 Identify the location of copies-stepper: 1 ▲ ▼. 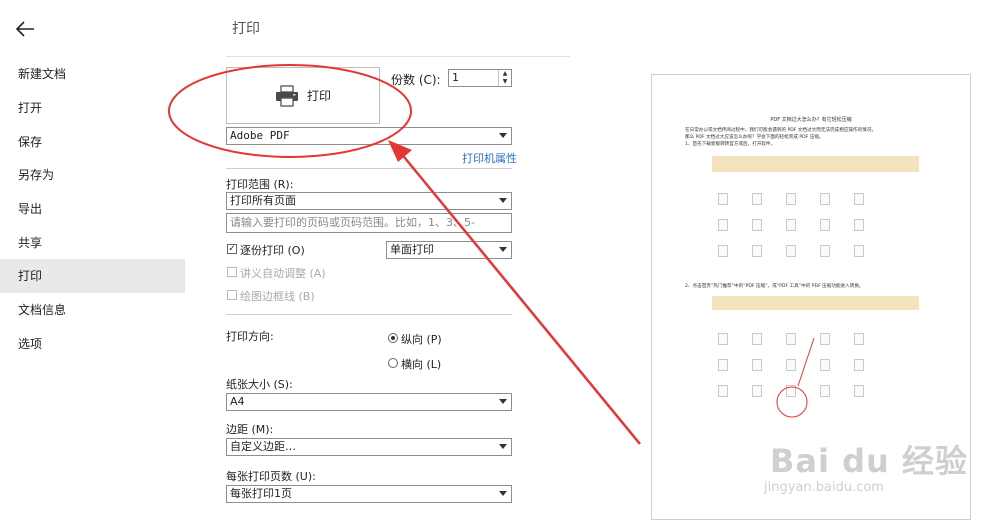
(480, 78).